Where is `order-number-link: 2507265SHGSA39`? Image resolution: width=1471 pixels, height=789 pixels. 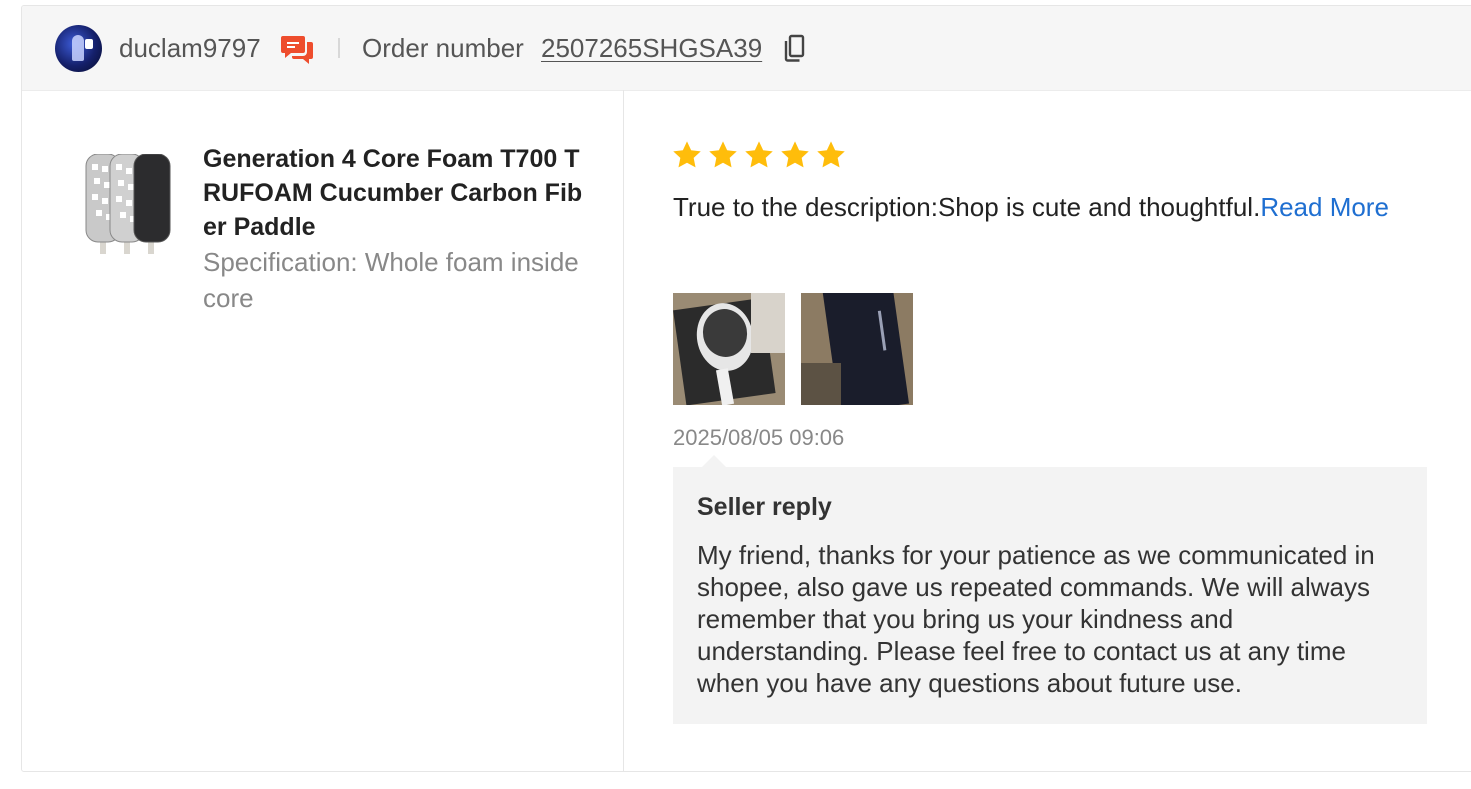 order-number-link: 2507265SHGSA39 is located at coordinates (651, 48).